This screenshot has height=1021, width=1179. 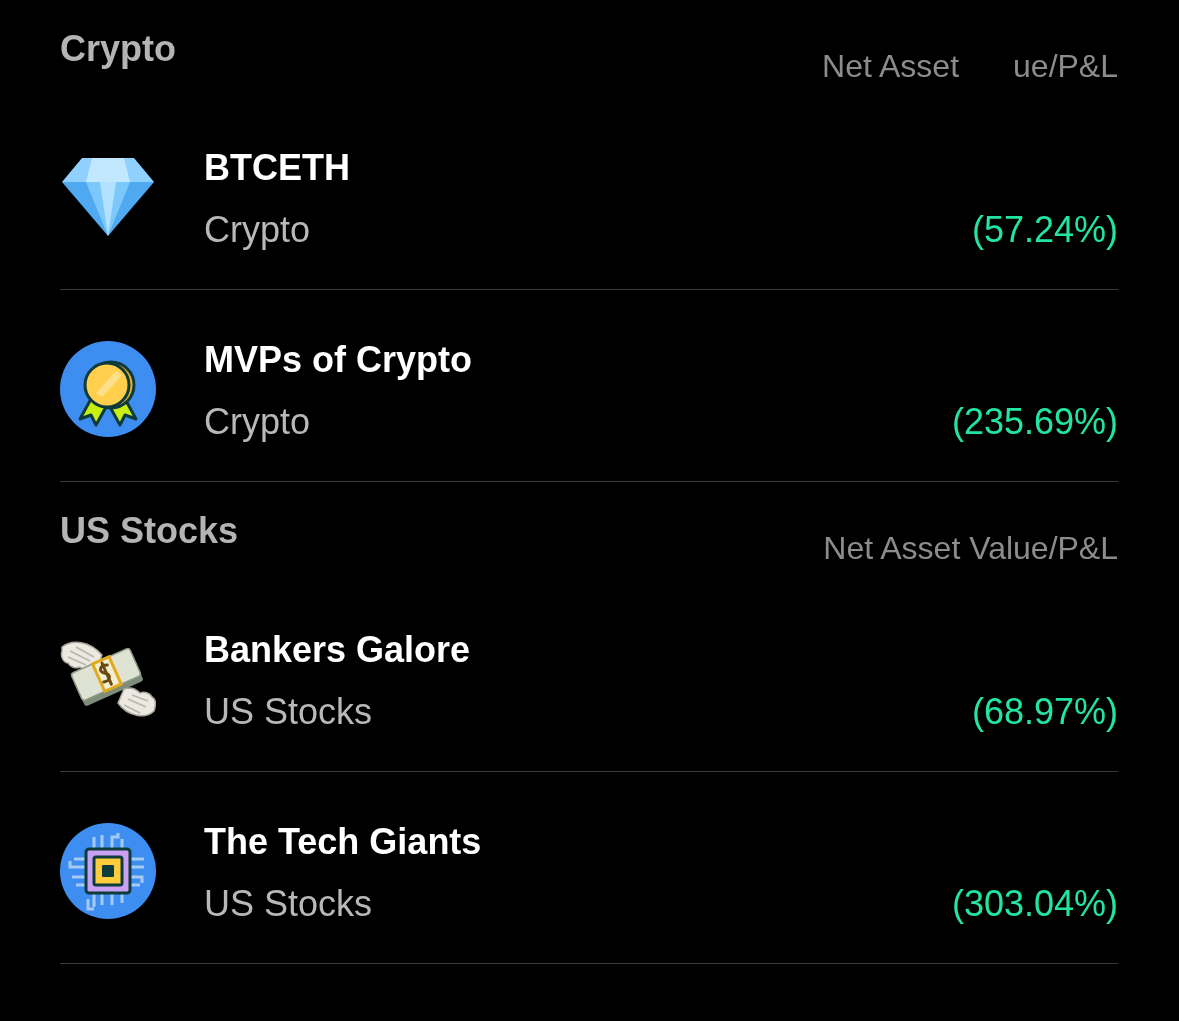 I want to click on portfolio-name: The Tech Giants, so click(x=343, y=842).